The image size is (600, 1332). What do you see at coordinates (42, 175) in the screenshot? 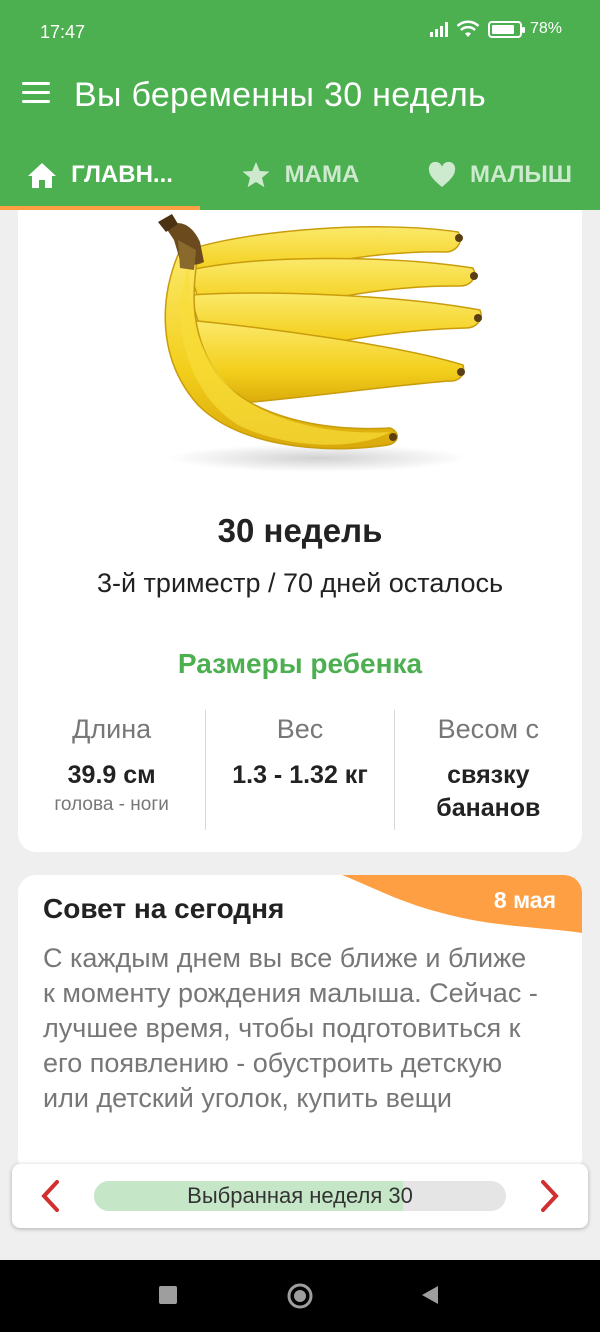
I see `home-icon` at bounding box center [42, 175].